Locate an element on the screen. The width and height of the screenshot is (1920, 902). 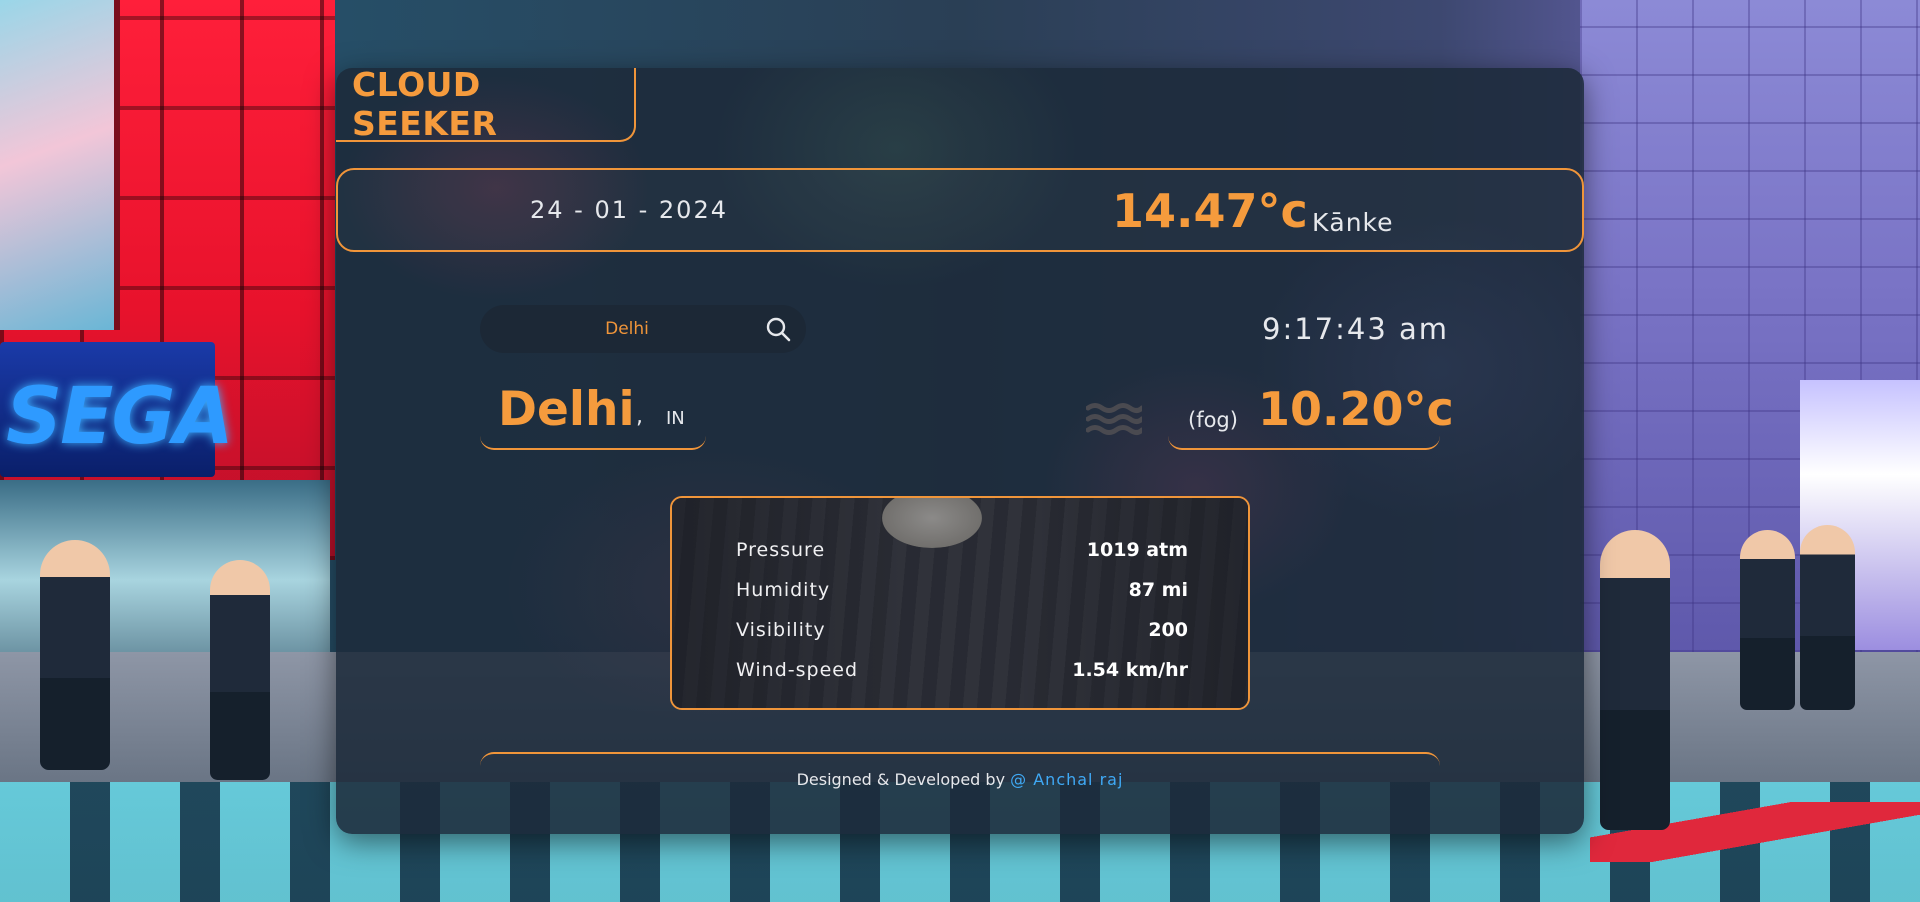
stat-label: Humidity is located at coordinates (783, 590).